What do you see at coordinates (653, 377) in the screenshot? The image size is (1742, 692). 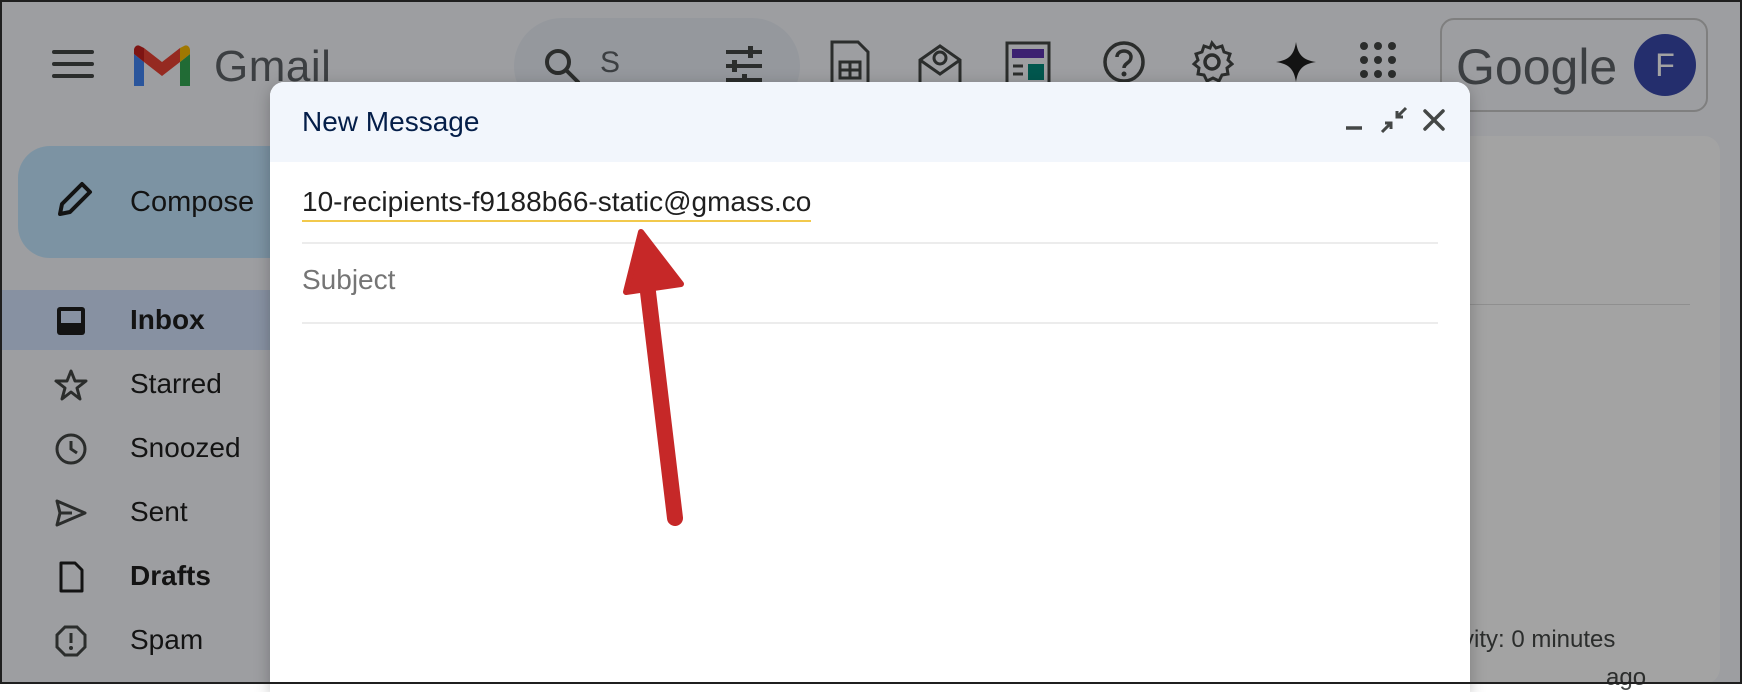 I see `red-arrow-annotation` at bounding box center [653, 377].